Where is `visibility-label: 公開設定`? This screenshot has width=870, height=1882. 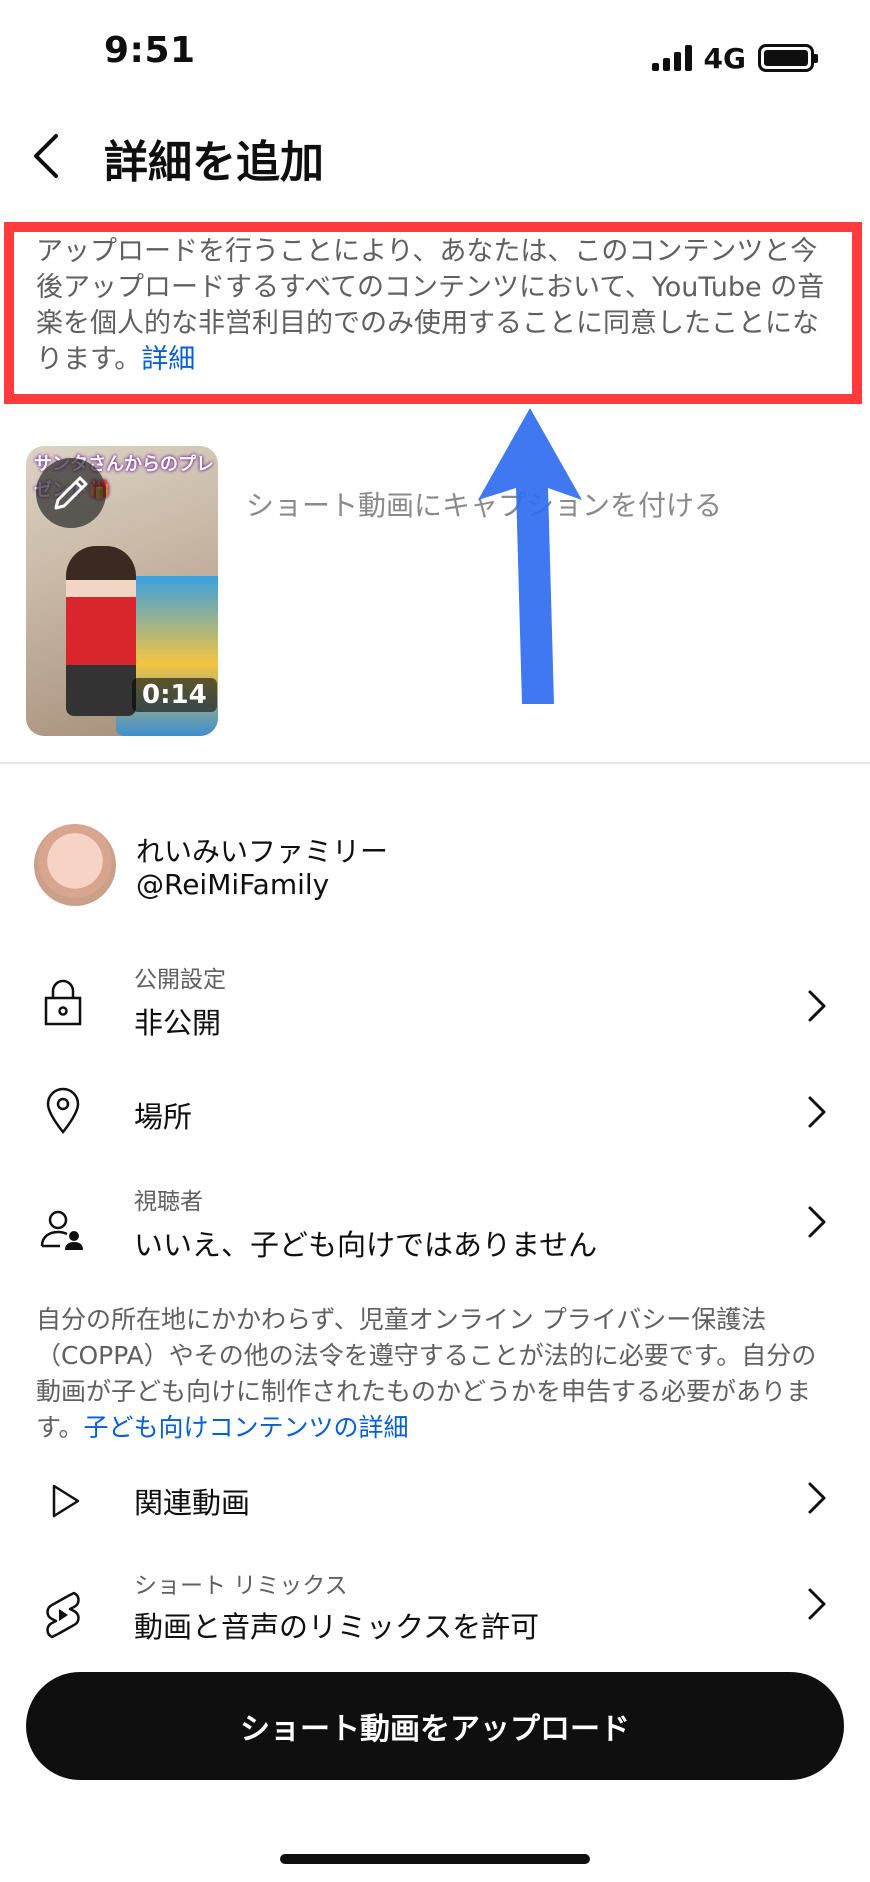 visibility-label: 公開設定 is located at coordinates (180, 980).